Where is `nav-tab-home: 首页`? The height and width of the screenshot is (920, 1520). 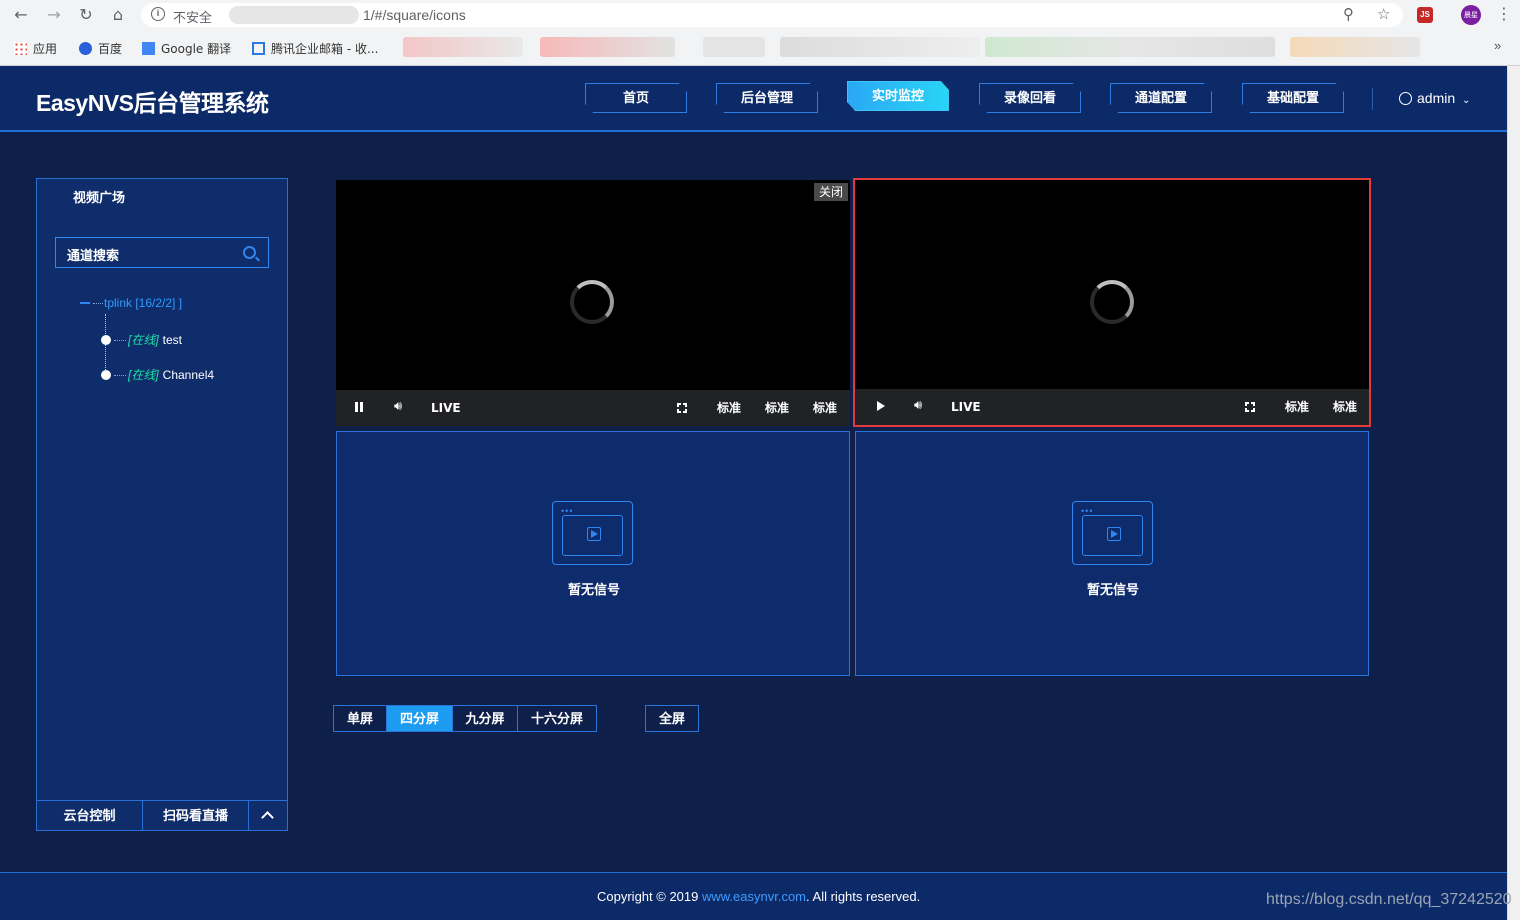
nav-tab-home: 首页 is located at coordinates (636, 98).